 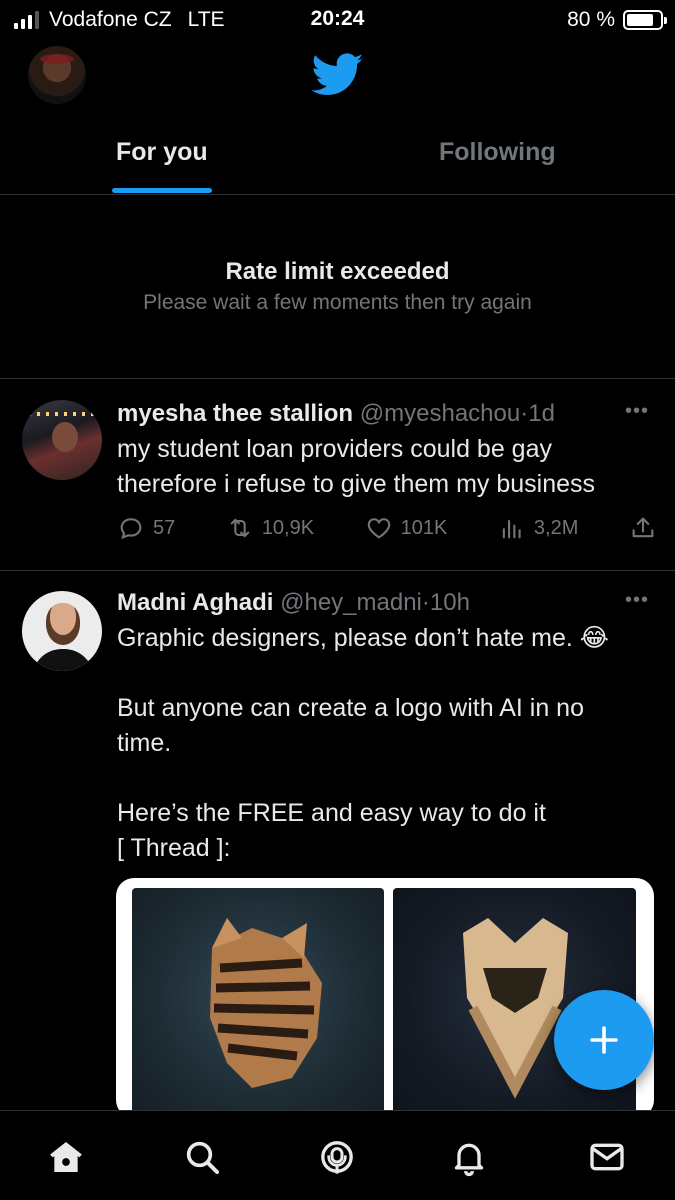 I want to click on plus-icon, so click(x=604, y=1040).